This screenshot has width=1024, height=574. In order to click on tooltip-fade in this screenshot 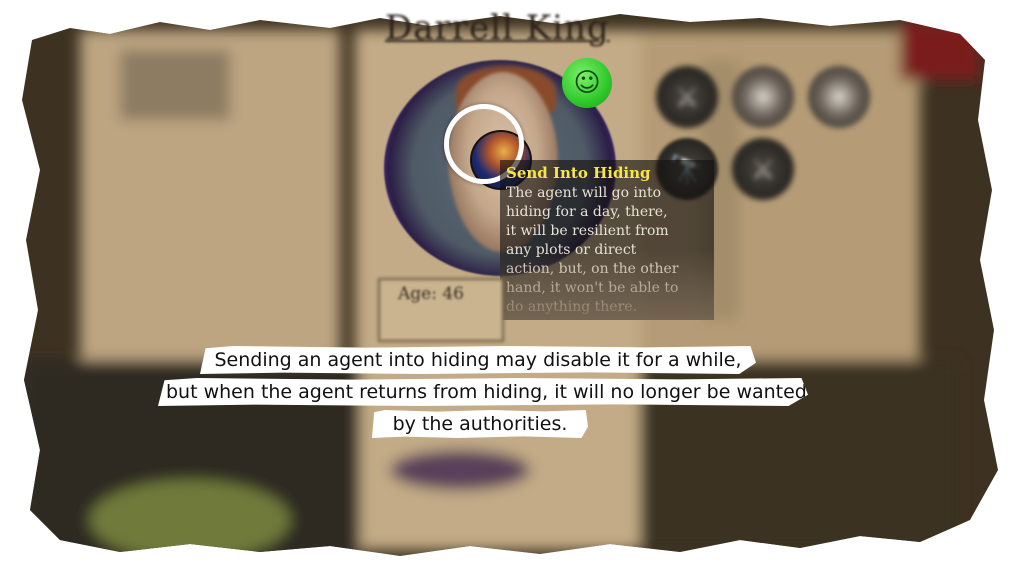, I will do `click(607, 285)`.